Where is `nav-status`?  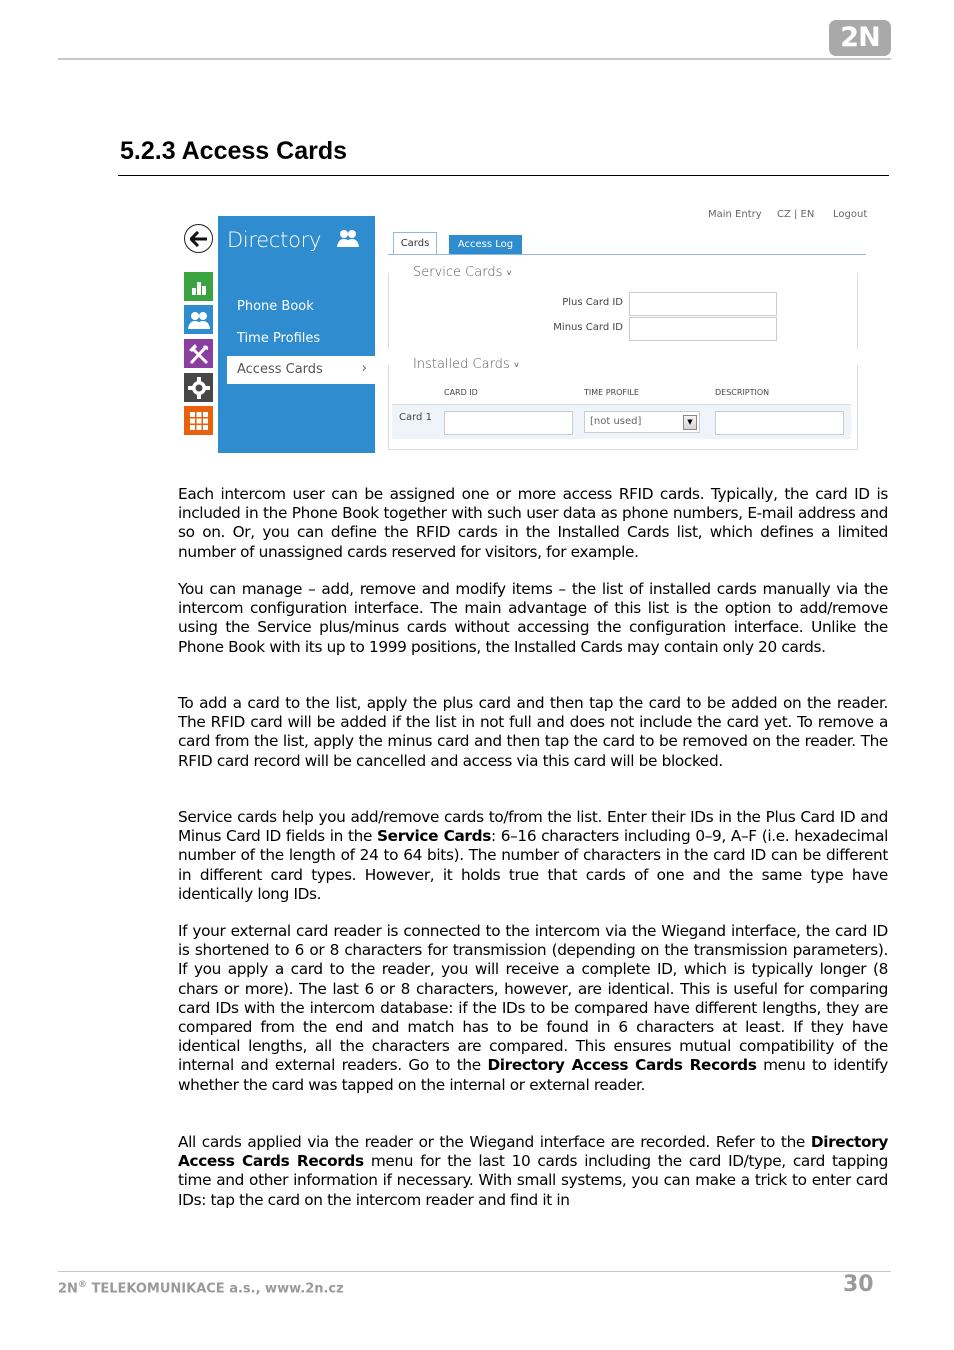 nav-status is located at coordinates (198, 286).